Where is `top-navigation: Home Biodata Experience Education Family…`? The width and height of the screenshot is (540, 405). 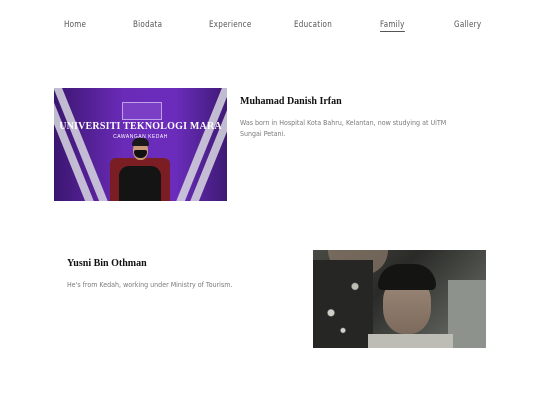 top-navigation: Home Biodata Experience Education Family… is located at coordinates (270, 30).